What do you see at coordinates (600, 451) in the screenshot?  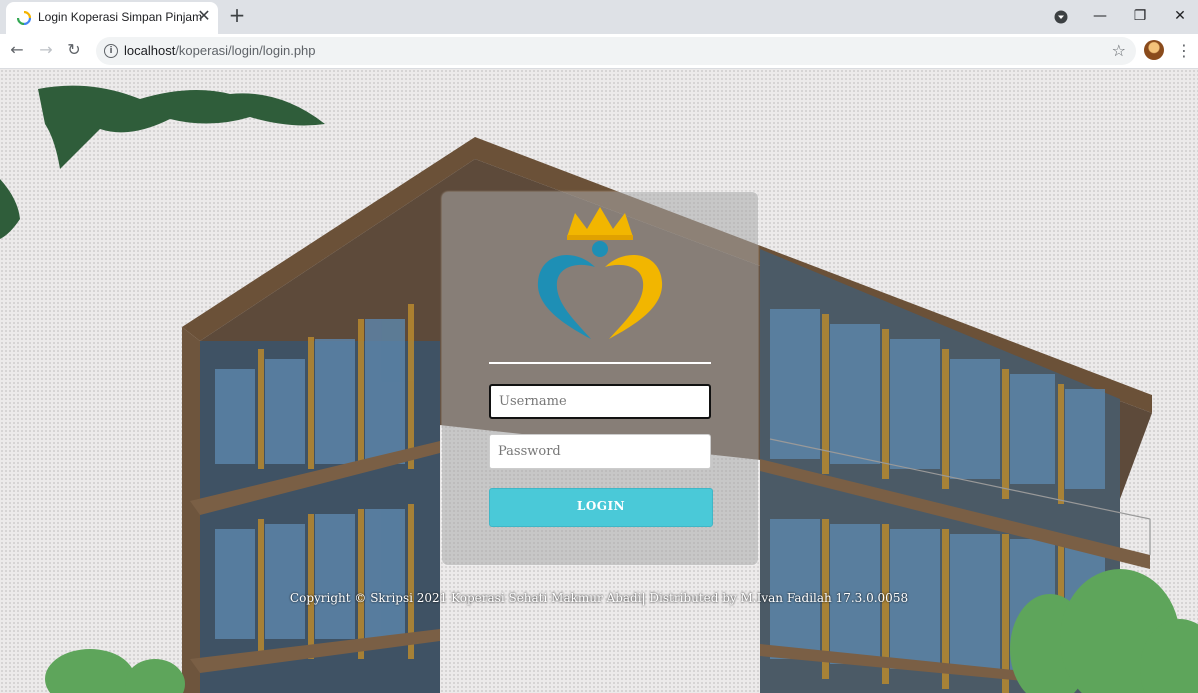 I see `password-input` at bounding box center [600, 451].